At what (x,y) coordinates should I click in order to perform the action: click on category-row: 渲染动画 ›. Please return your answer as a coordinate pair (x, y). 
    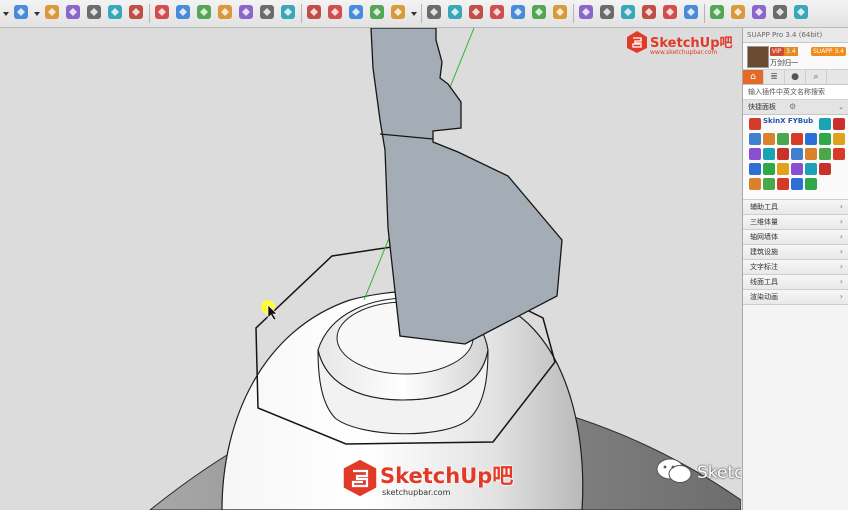
    Looking at the image, I should click on (795, 297).